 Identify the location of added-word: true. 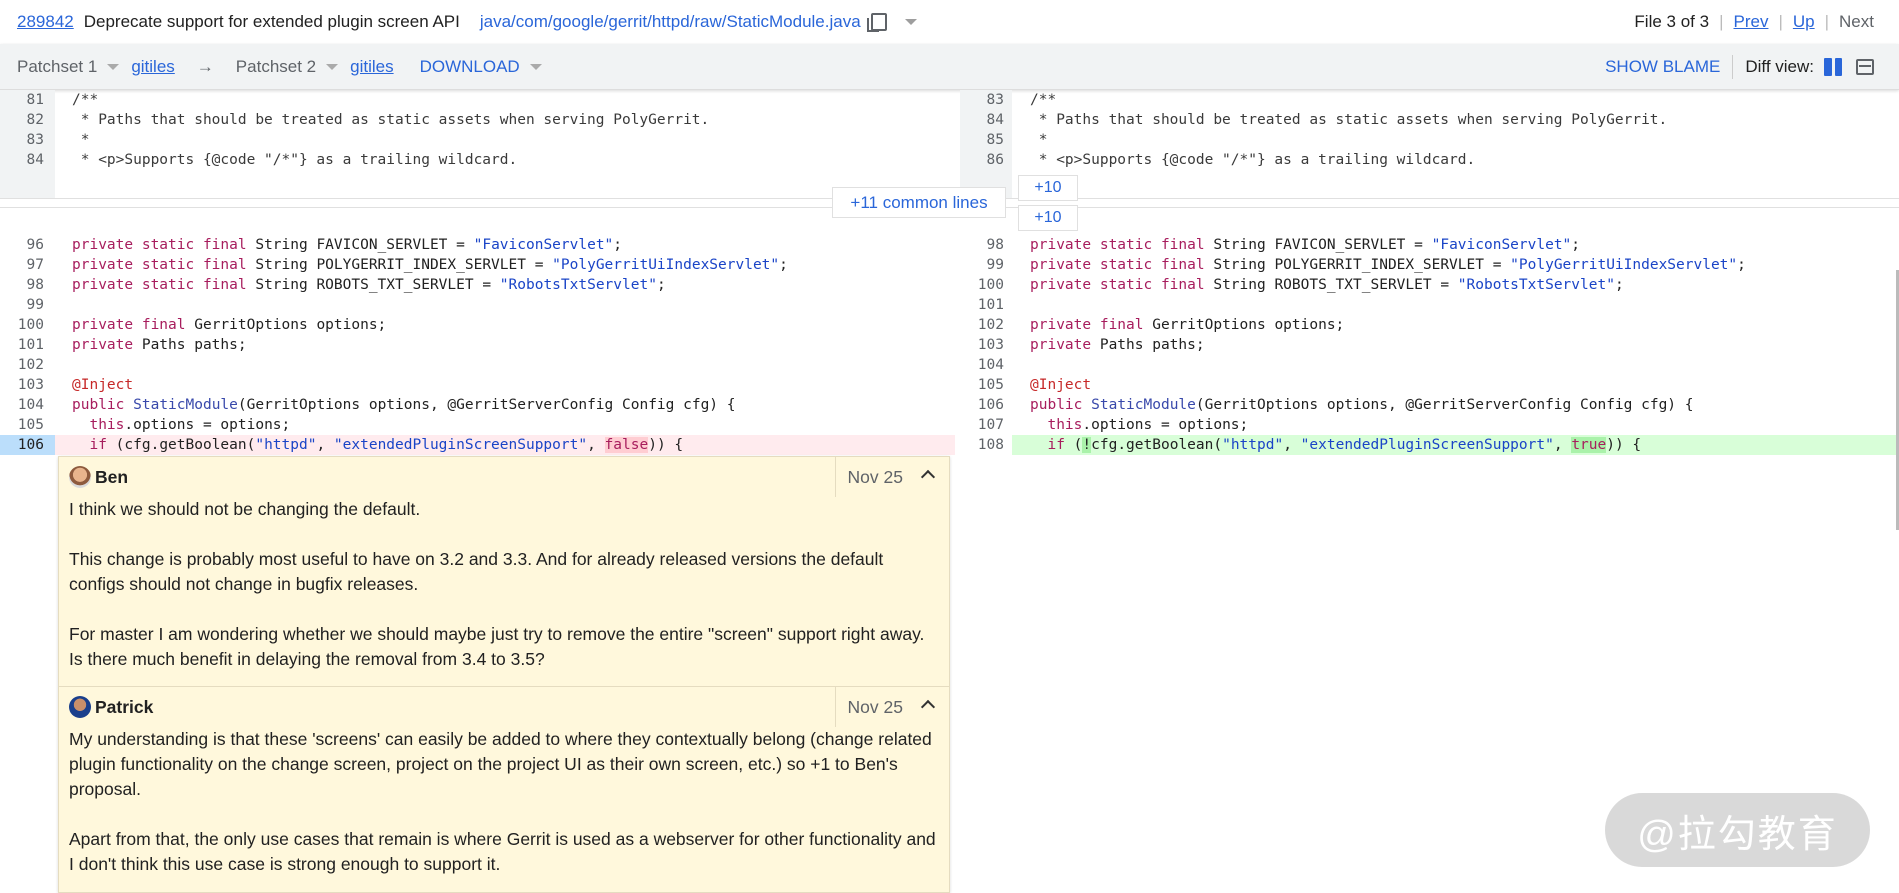
(1589, 445).